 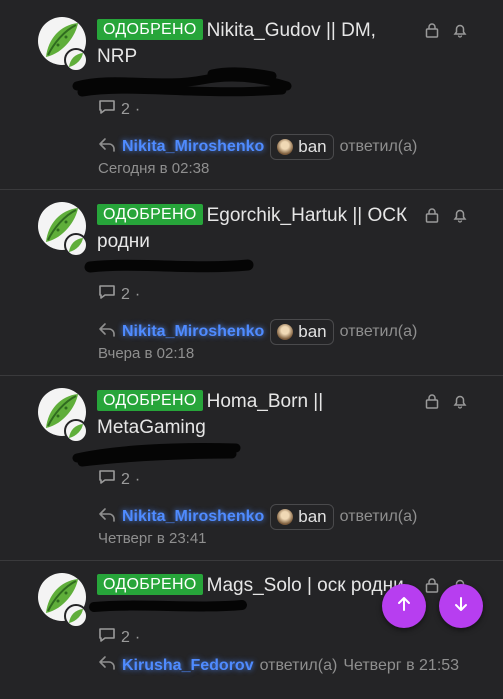 I want to click on last-reply-date: Четверг в 21:53, so click(x=401, y=666).